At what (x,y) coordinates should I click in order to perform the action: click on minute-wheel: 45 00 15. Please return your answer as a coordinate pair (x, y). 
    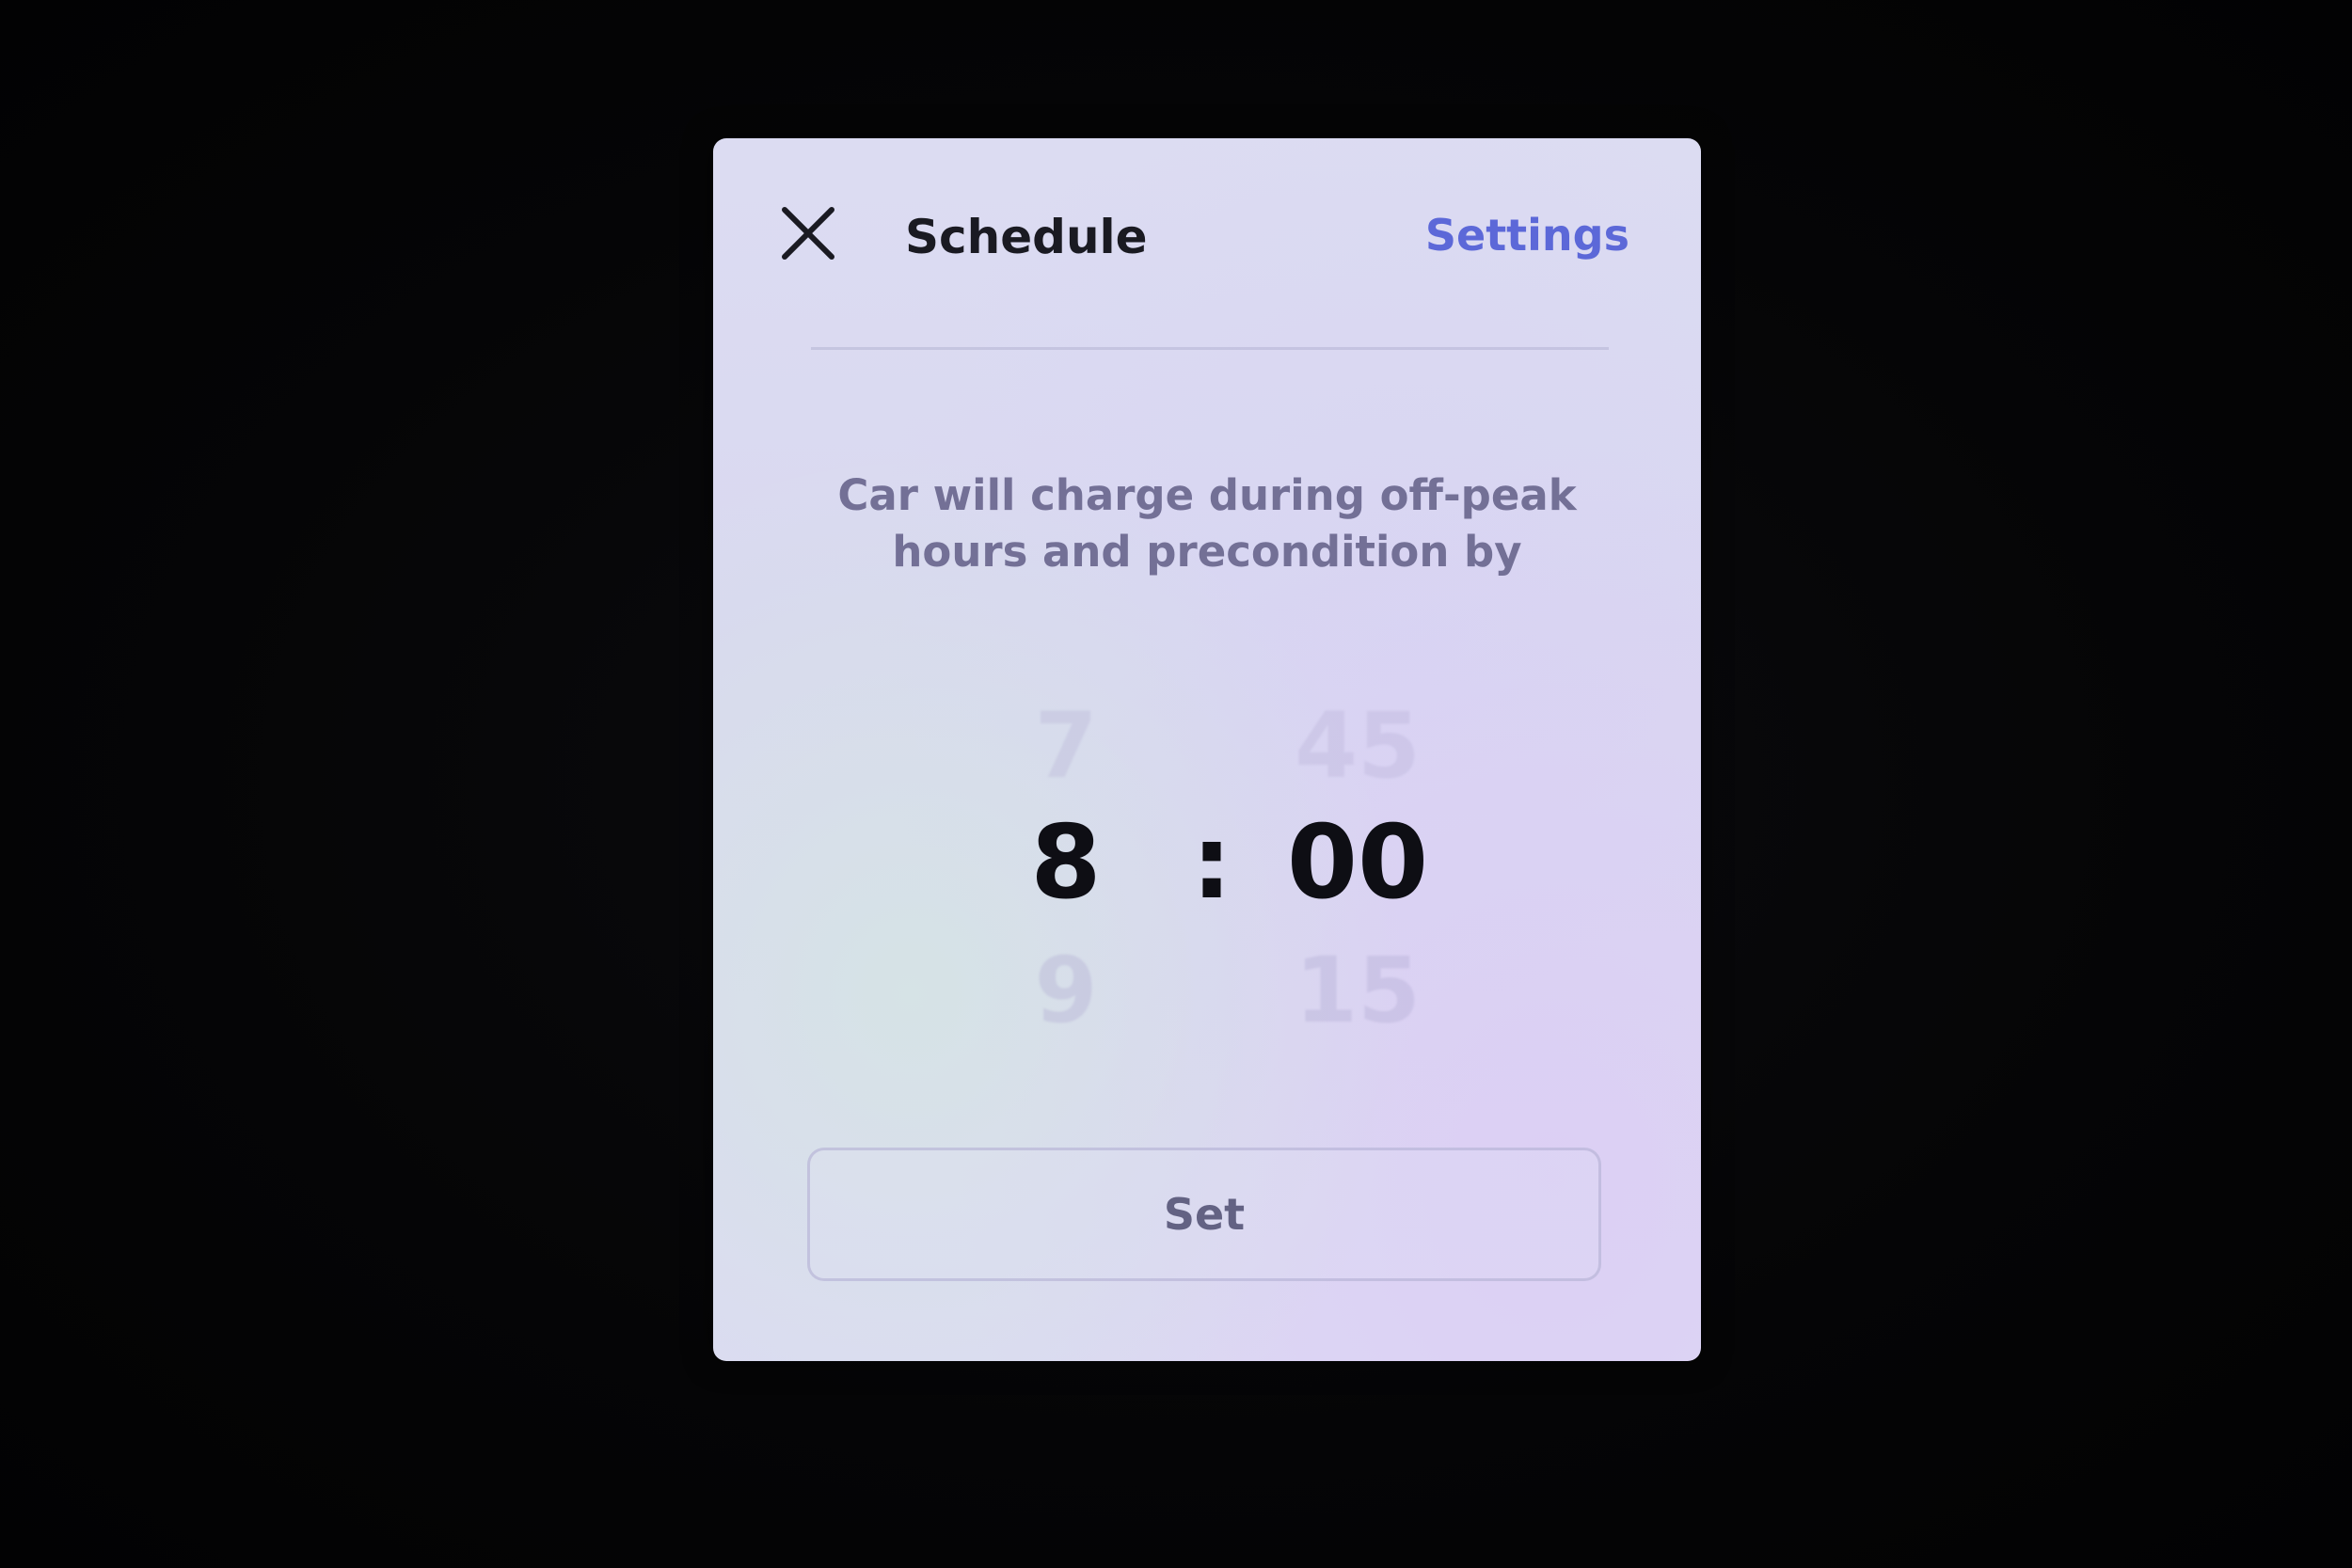
    Looking at the image, I should click on (1357, 933).